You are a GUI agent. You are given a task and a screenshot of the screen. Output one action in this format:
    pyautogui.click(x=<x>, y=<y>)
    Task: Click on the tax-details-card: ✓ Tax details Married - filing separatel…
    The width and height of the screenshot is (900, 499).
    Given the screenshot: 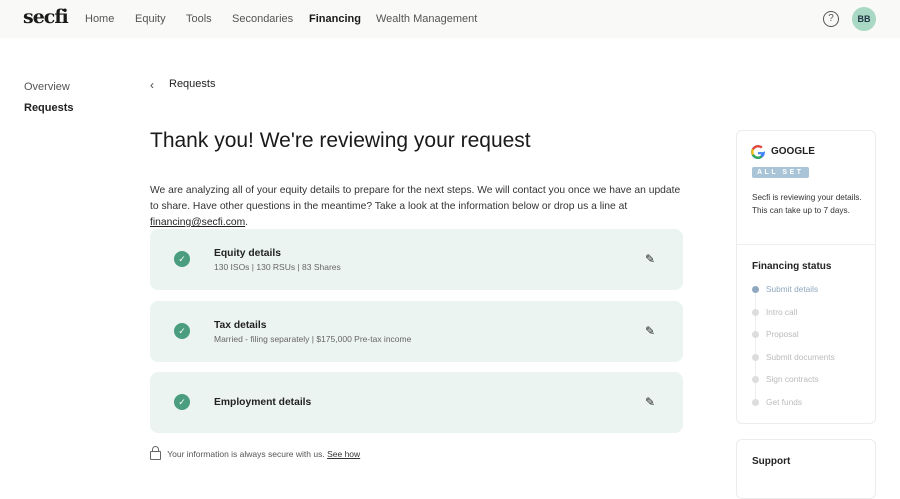 What is the action you would take?
    pyautogui.click(x=416, y=331)
    